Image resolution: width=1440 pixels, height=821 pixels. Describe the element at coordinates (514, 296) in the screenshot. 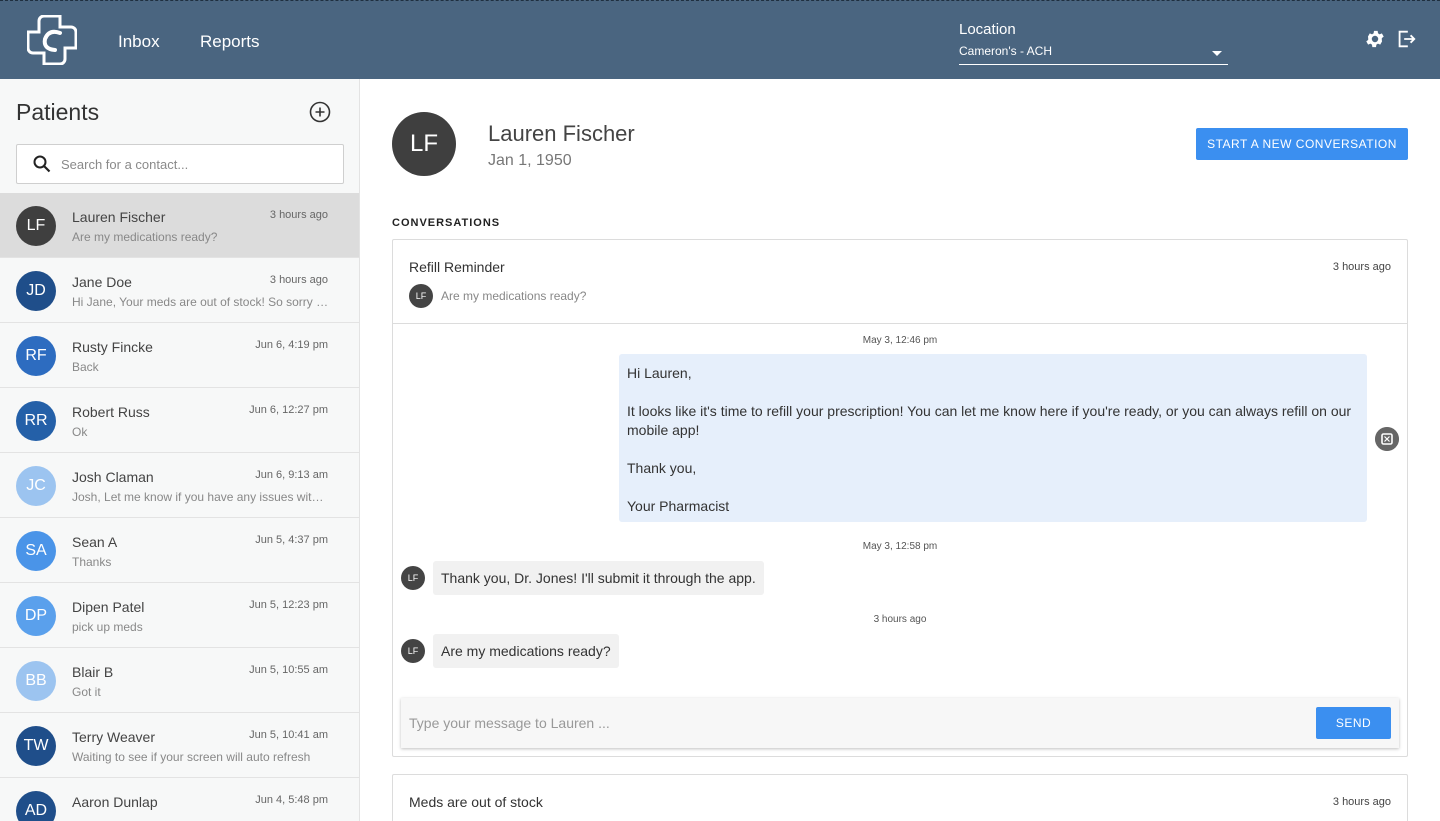

I see `conversation-preview: Are my medications ready?` at that location.